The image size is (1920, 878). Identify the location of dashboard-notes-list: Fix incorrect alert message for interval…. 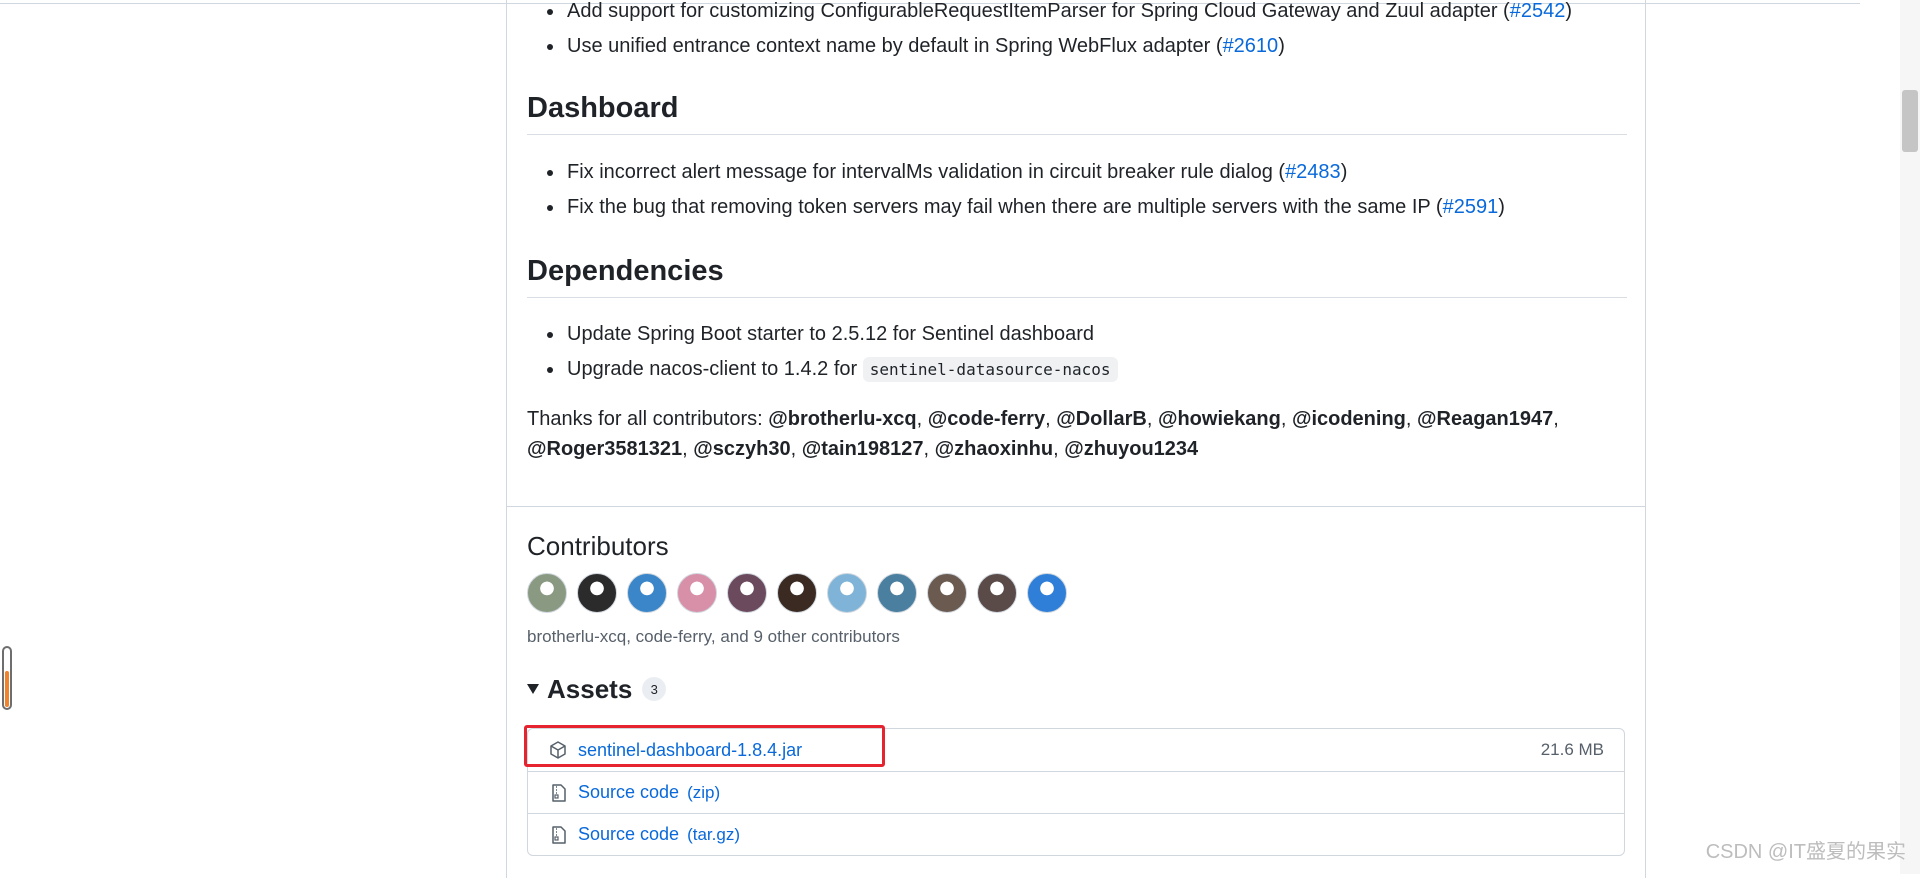
(1067, 190).